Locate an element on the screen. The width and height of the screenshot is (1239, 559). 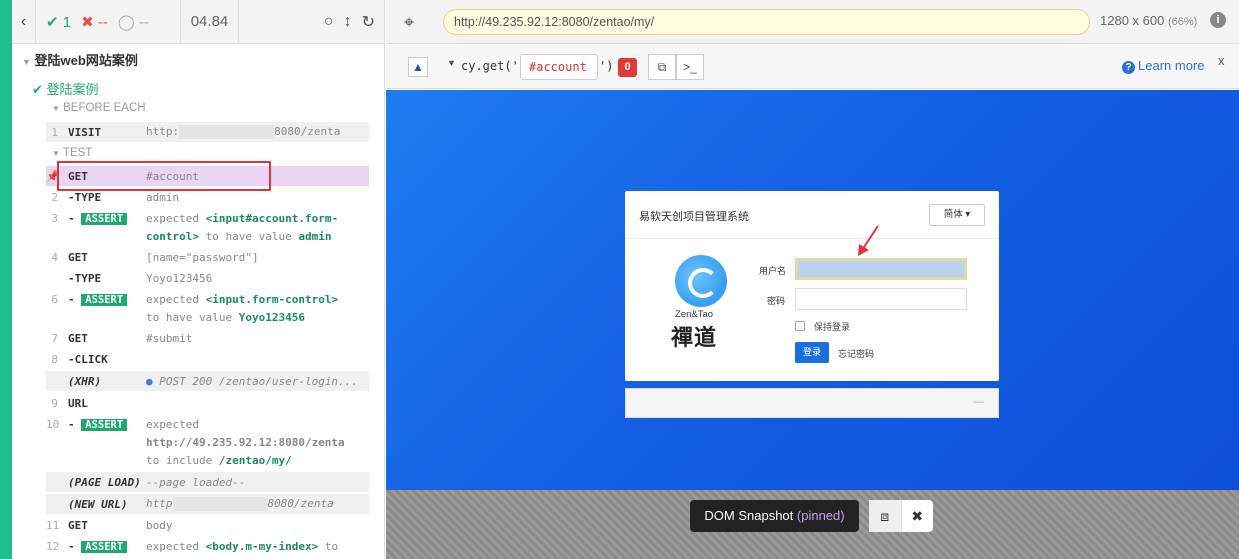
stop-icon: ○ is located at coordinates (329, 22).